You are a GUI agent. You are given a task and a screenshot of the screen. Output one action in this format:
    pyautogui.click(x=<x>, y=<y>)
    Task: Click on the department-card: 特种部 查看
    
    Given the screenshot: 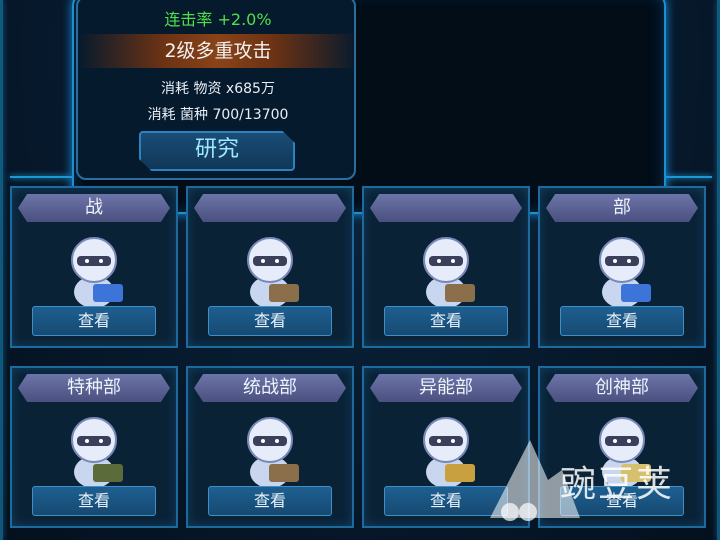 What is the action you would take?
    pyautogui.click(x=94, y=447)
    